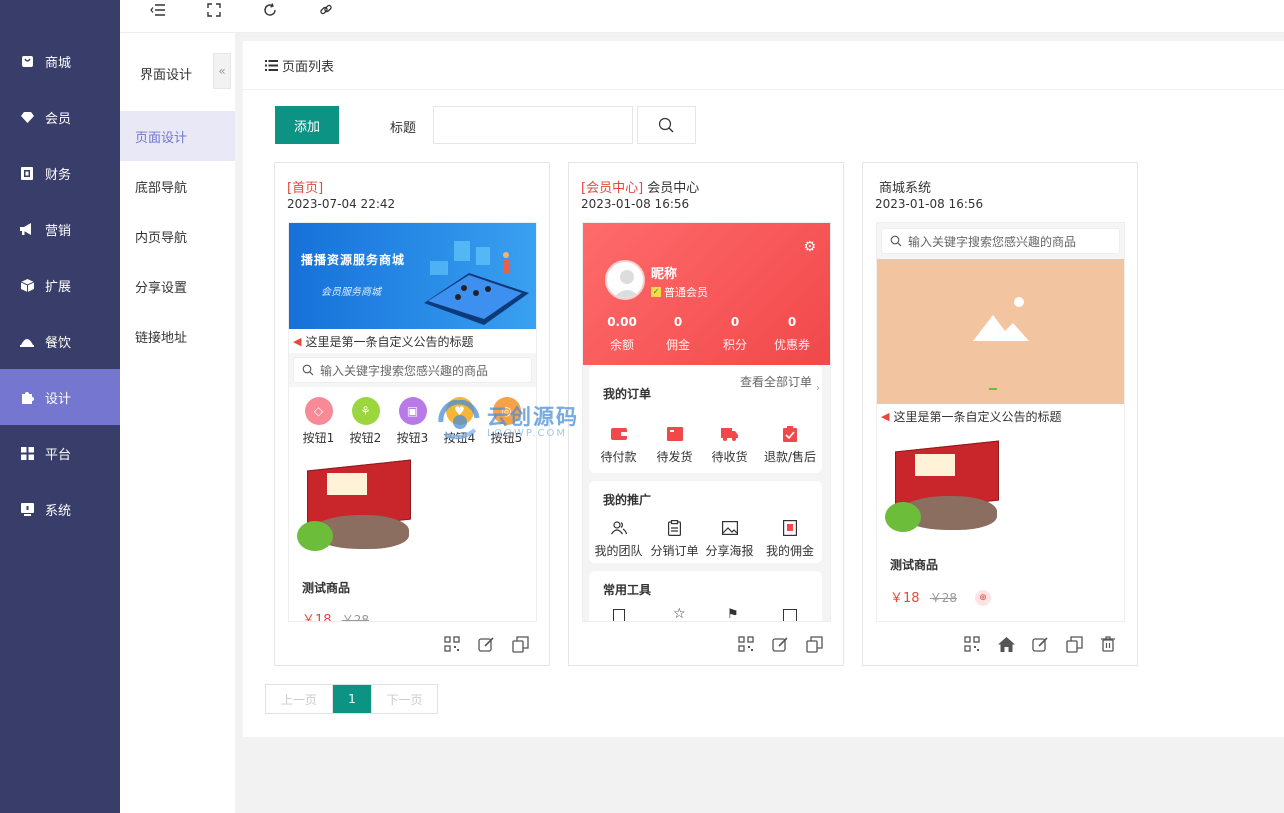 Image resolution: width=1284 pixels, height=813 pixels. I want to click on sidebar-item-extend: 扩展, so click(60, 285).